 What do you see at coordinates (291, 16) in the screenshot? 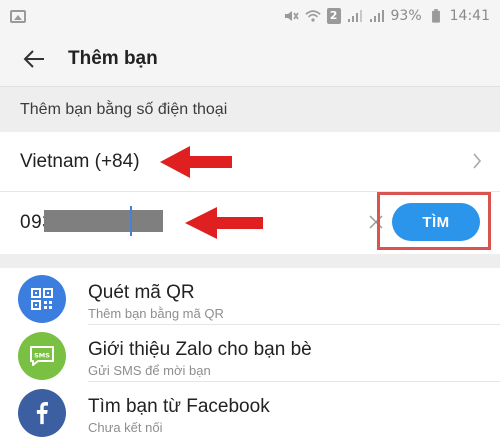
I see `mute-icon` at bounding box center [291, 16].